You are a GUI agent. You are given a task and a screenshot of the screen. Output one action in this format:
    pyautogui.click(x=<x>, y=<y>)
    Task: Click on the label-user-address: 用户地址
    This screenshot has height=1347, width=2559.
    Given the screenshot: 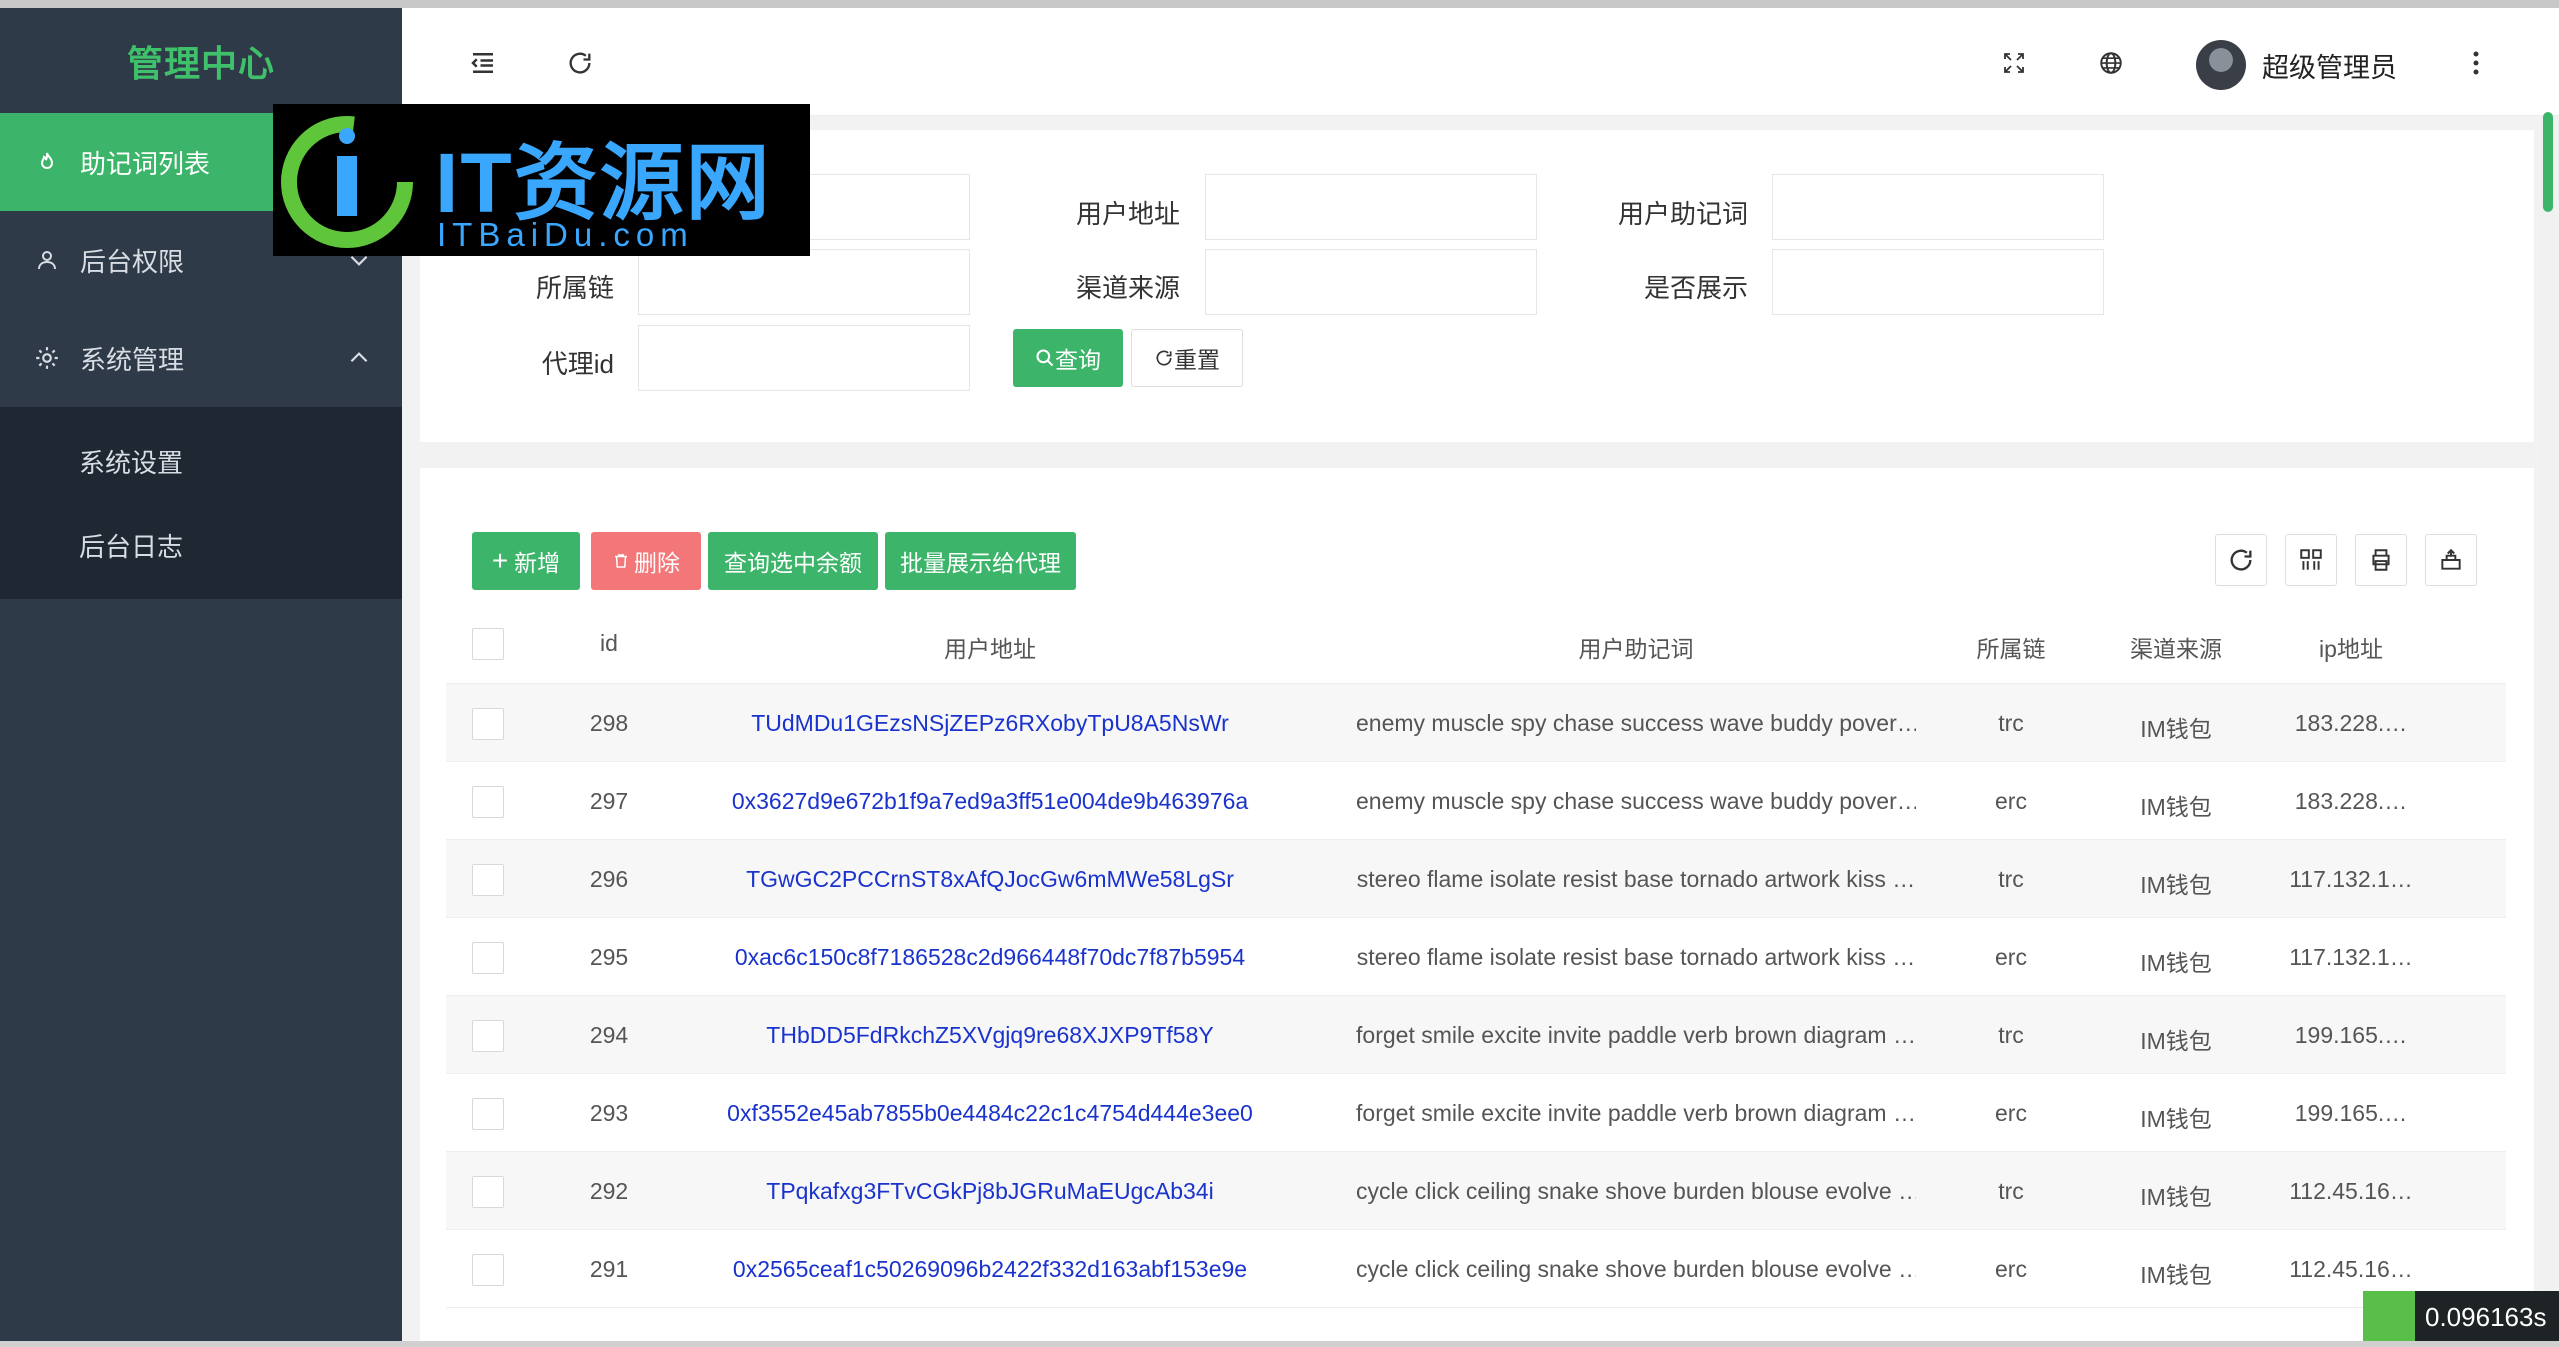 What is the action you would take?
    pyautogui.click(x=1127, y=214)
    